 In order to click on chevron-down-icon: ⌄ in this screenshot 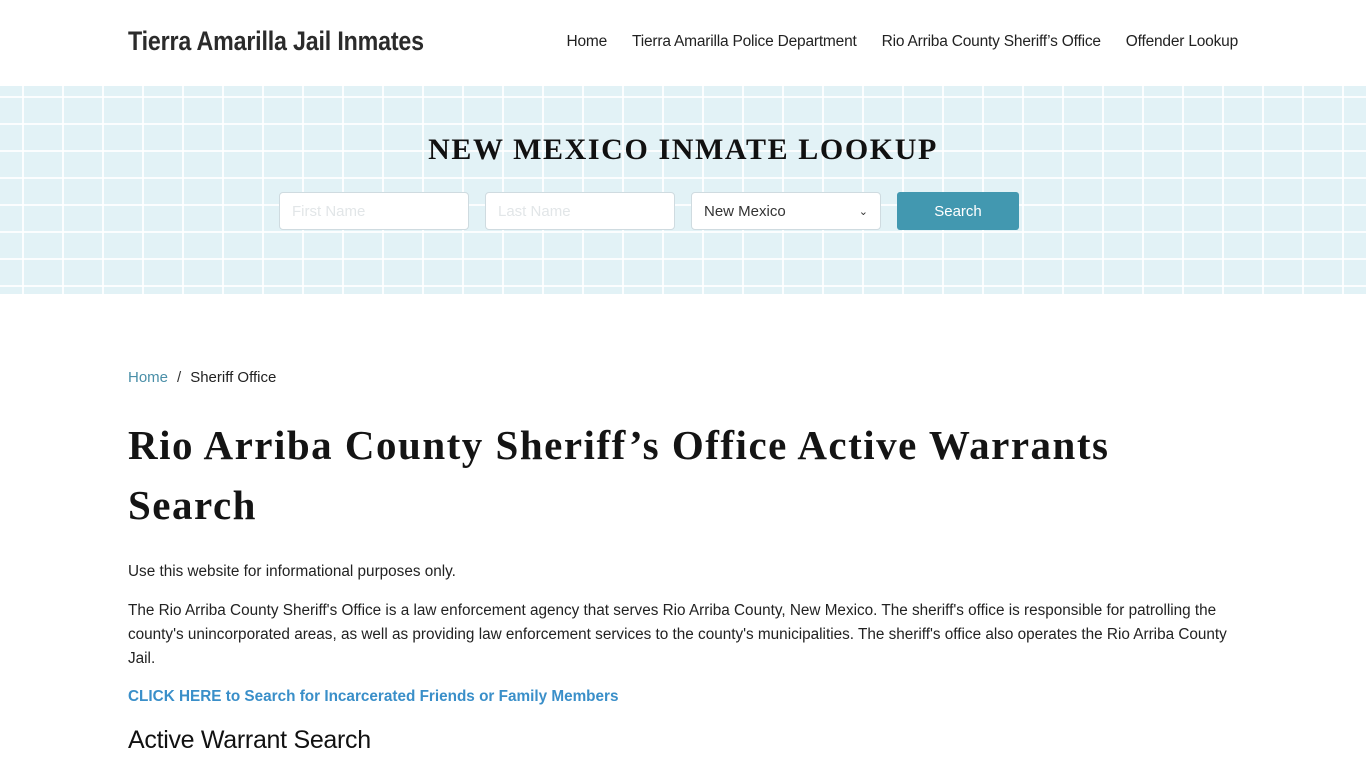, I will do `click(863, 211)`.